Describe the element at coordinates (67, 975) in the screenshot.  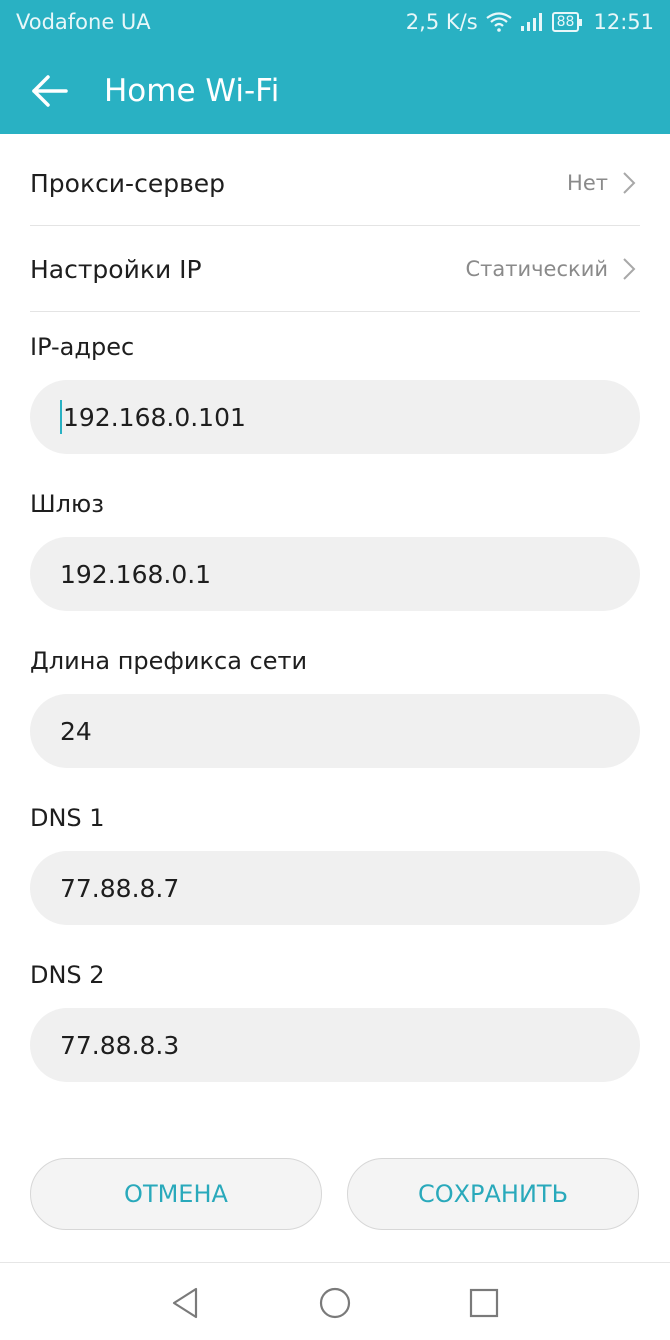
I see `dns2-label: DNS 2` at that location.